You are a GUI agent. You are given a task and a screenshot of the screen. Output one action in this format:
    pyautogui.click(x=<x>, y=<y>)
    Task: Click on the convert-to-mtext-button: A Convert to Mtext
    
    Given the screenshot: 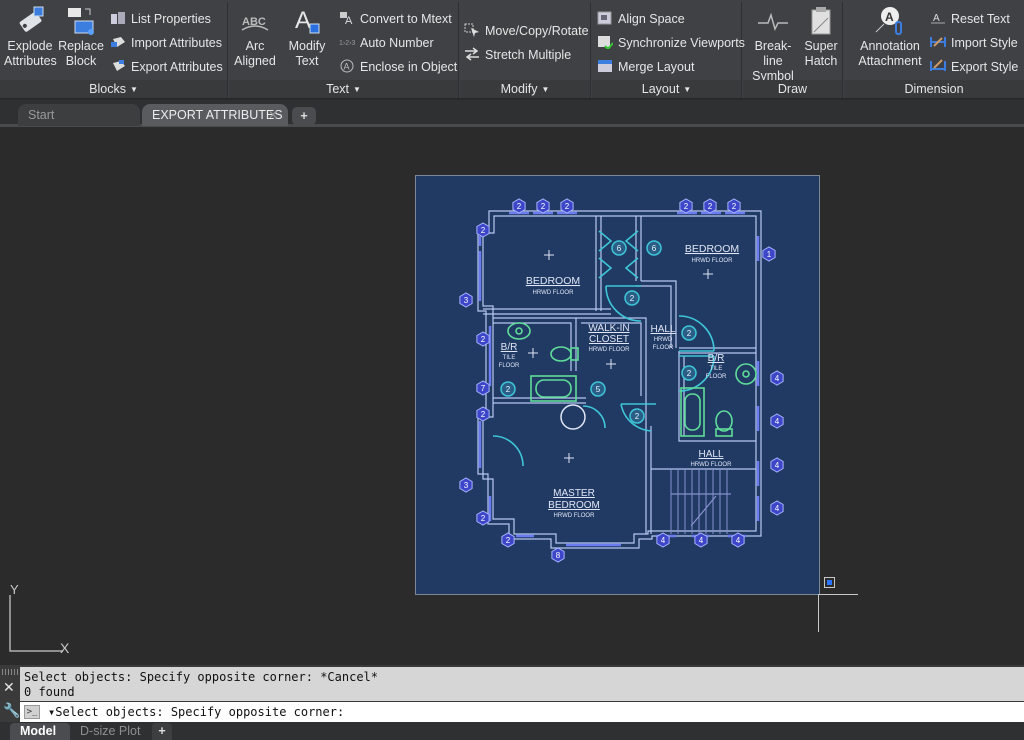 What is the action you would take?
    pyautogui.click(x=395, y=19)
    